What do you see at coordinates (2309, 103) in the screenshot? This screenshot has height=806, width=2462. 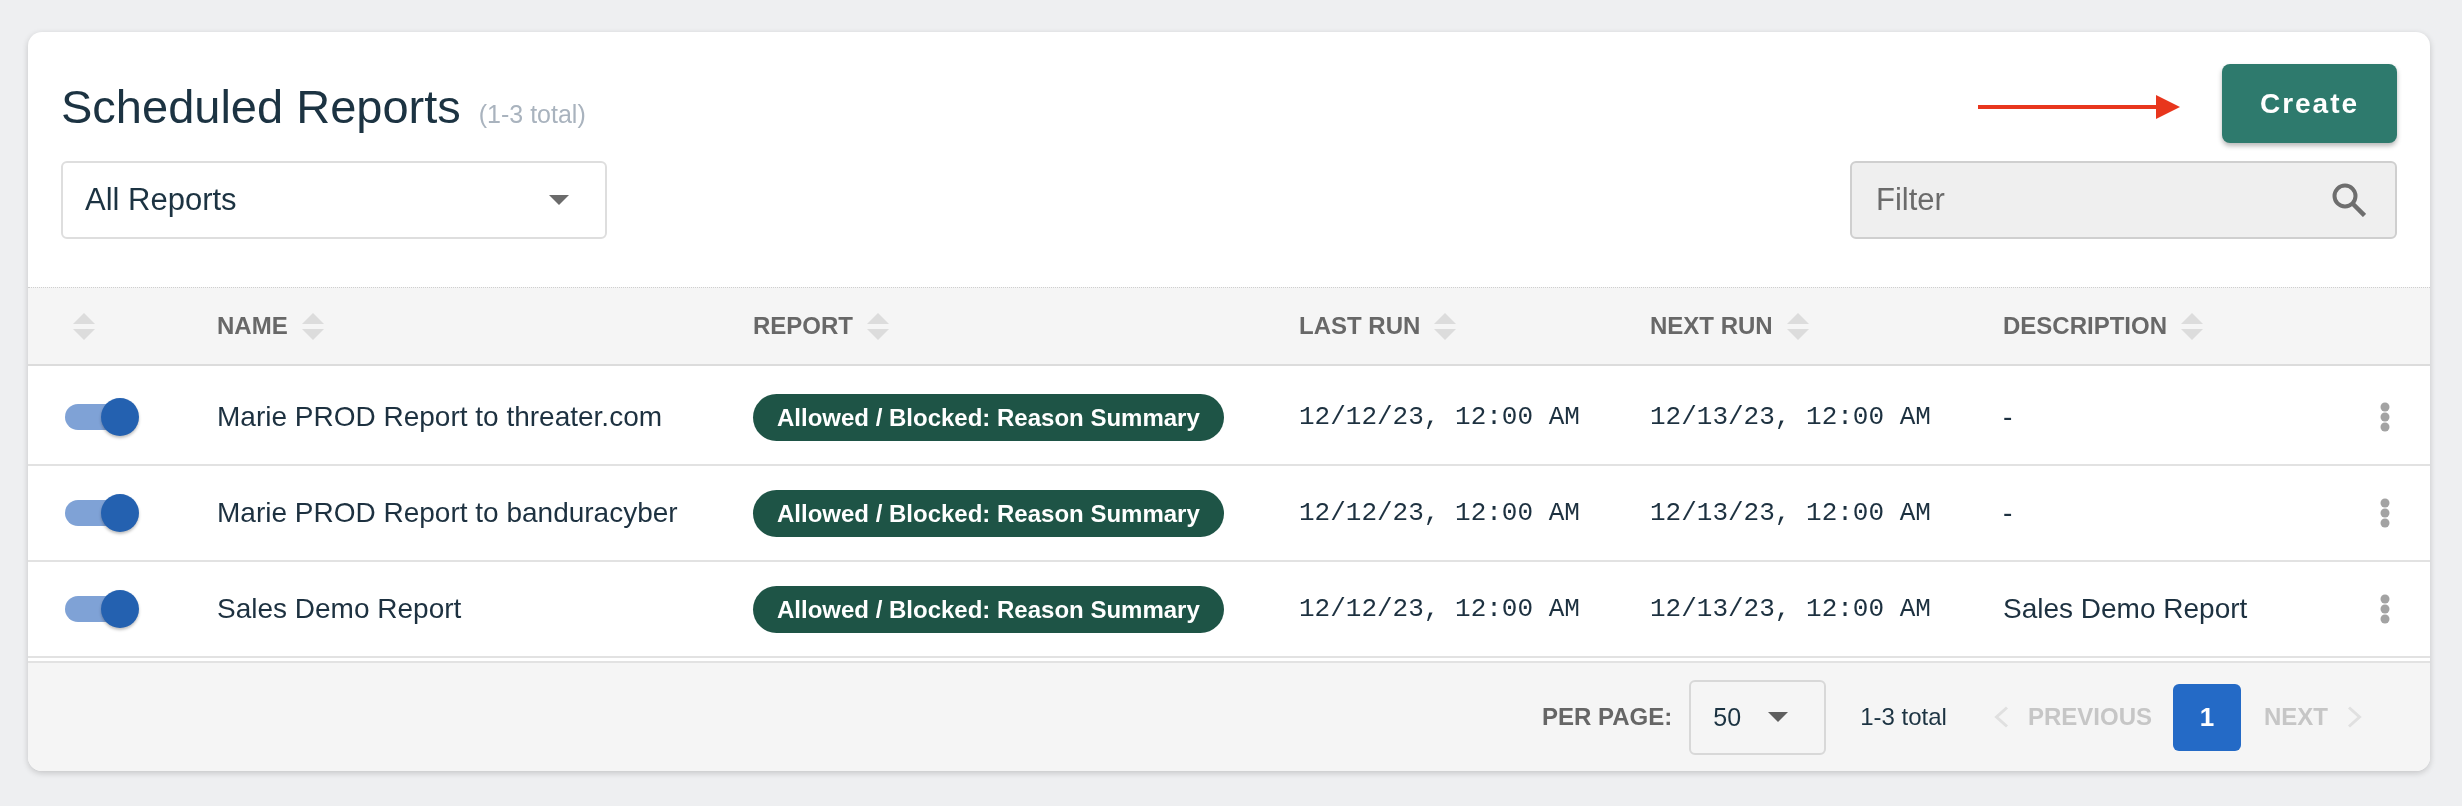 I see `create-button: Create` at bounding box center [2309, 103].